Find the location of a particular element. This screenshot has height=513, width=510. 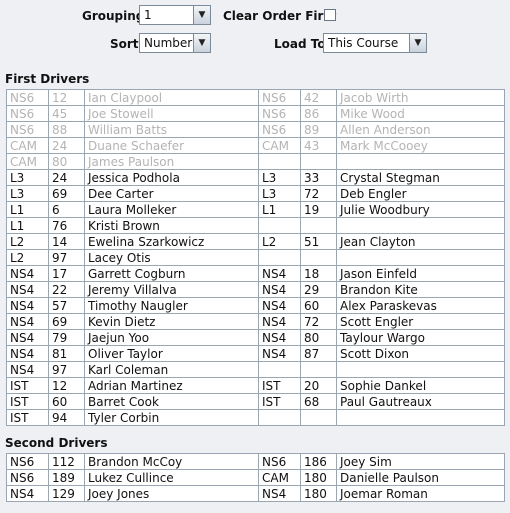

right-driver-name-cell: Jason Einfeld is located at coordinates (420, 273).